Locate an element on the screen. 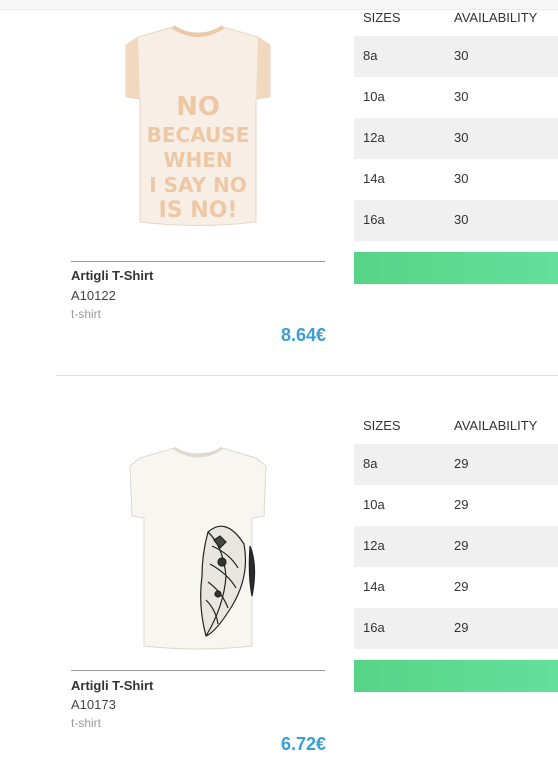 This screenshot has height=770, width=558. tshirt-white-image is located at coordinates (198, 548).